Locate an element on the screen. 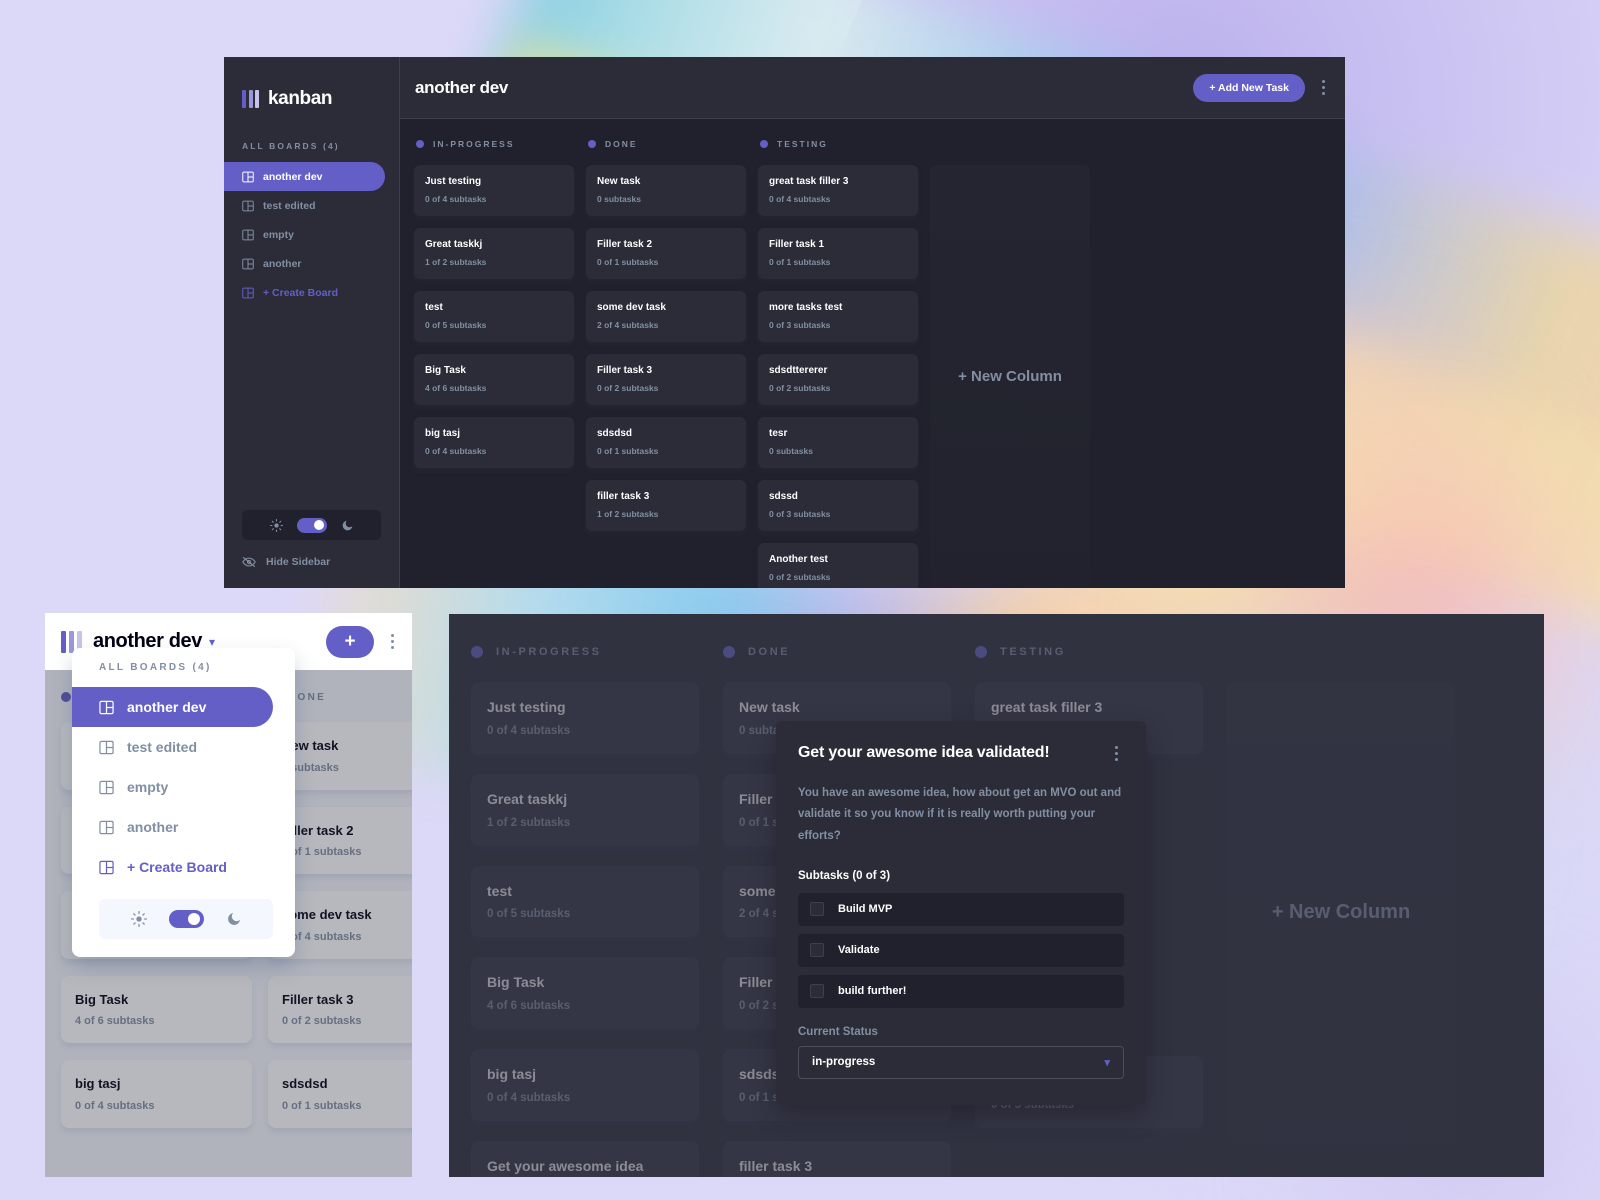 The height and width of the screenshot is (1200, 1600). dropdown-item-another: another is located at coordinates (172, 827).